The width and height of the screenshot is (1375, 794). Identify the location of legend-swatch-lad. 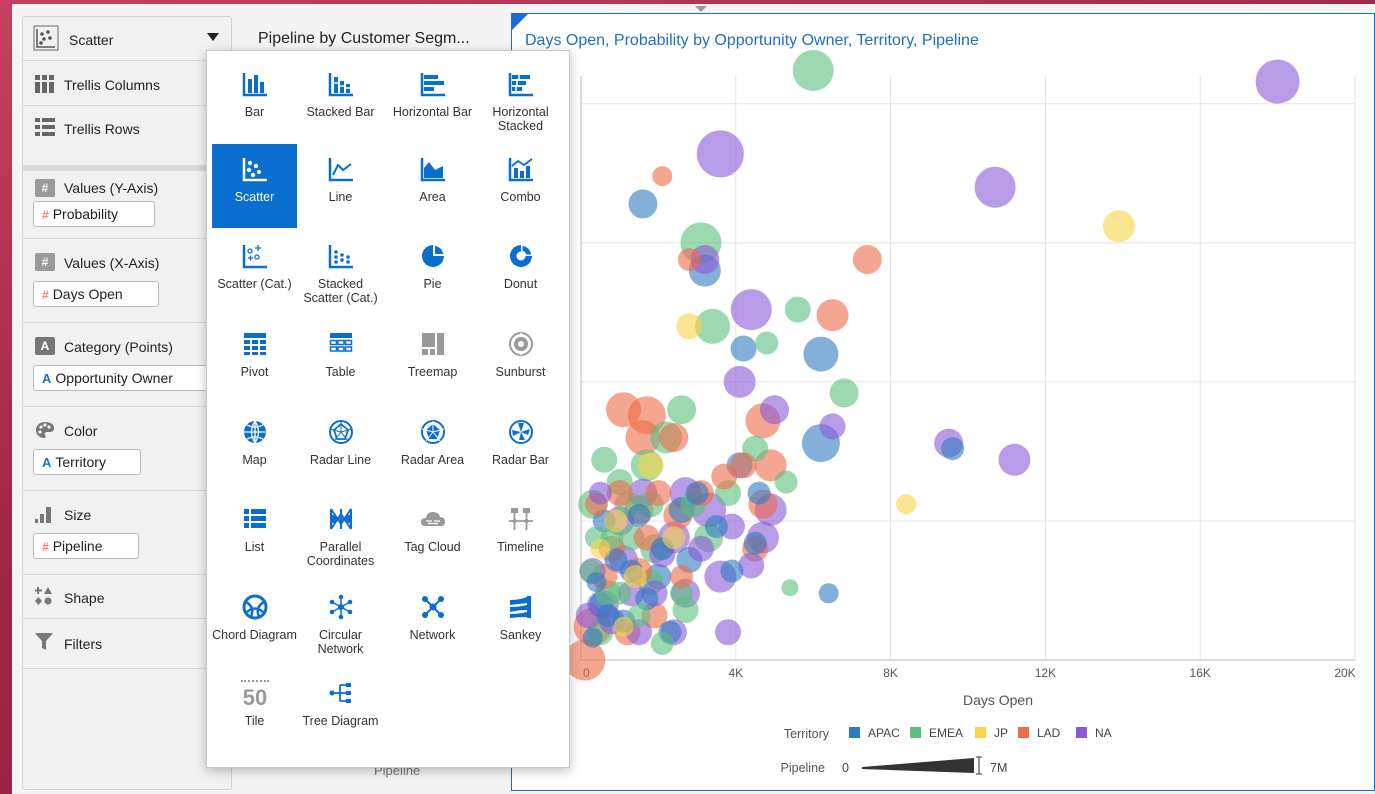
(1023, 732).